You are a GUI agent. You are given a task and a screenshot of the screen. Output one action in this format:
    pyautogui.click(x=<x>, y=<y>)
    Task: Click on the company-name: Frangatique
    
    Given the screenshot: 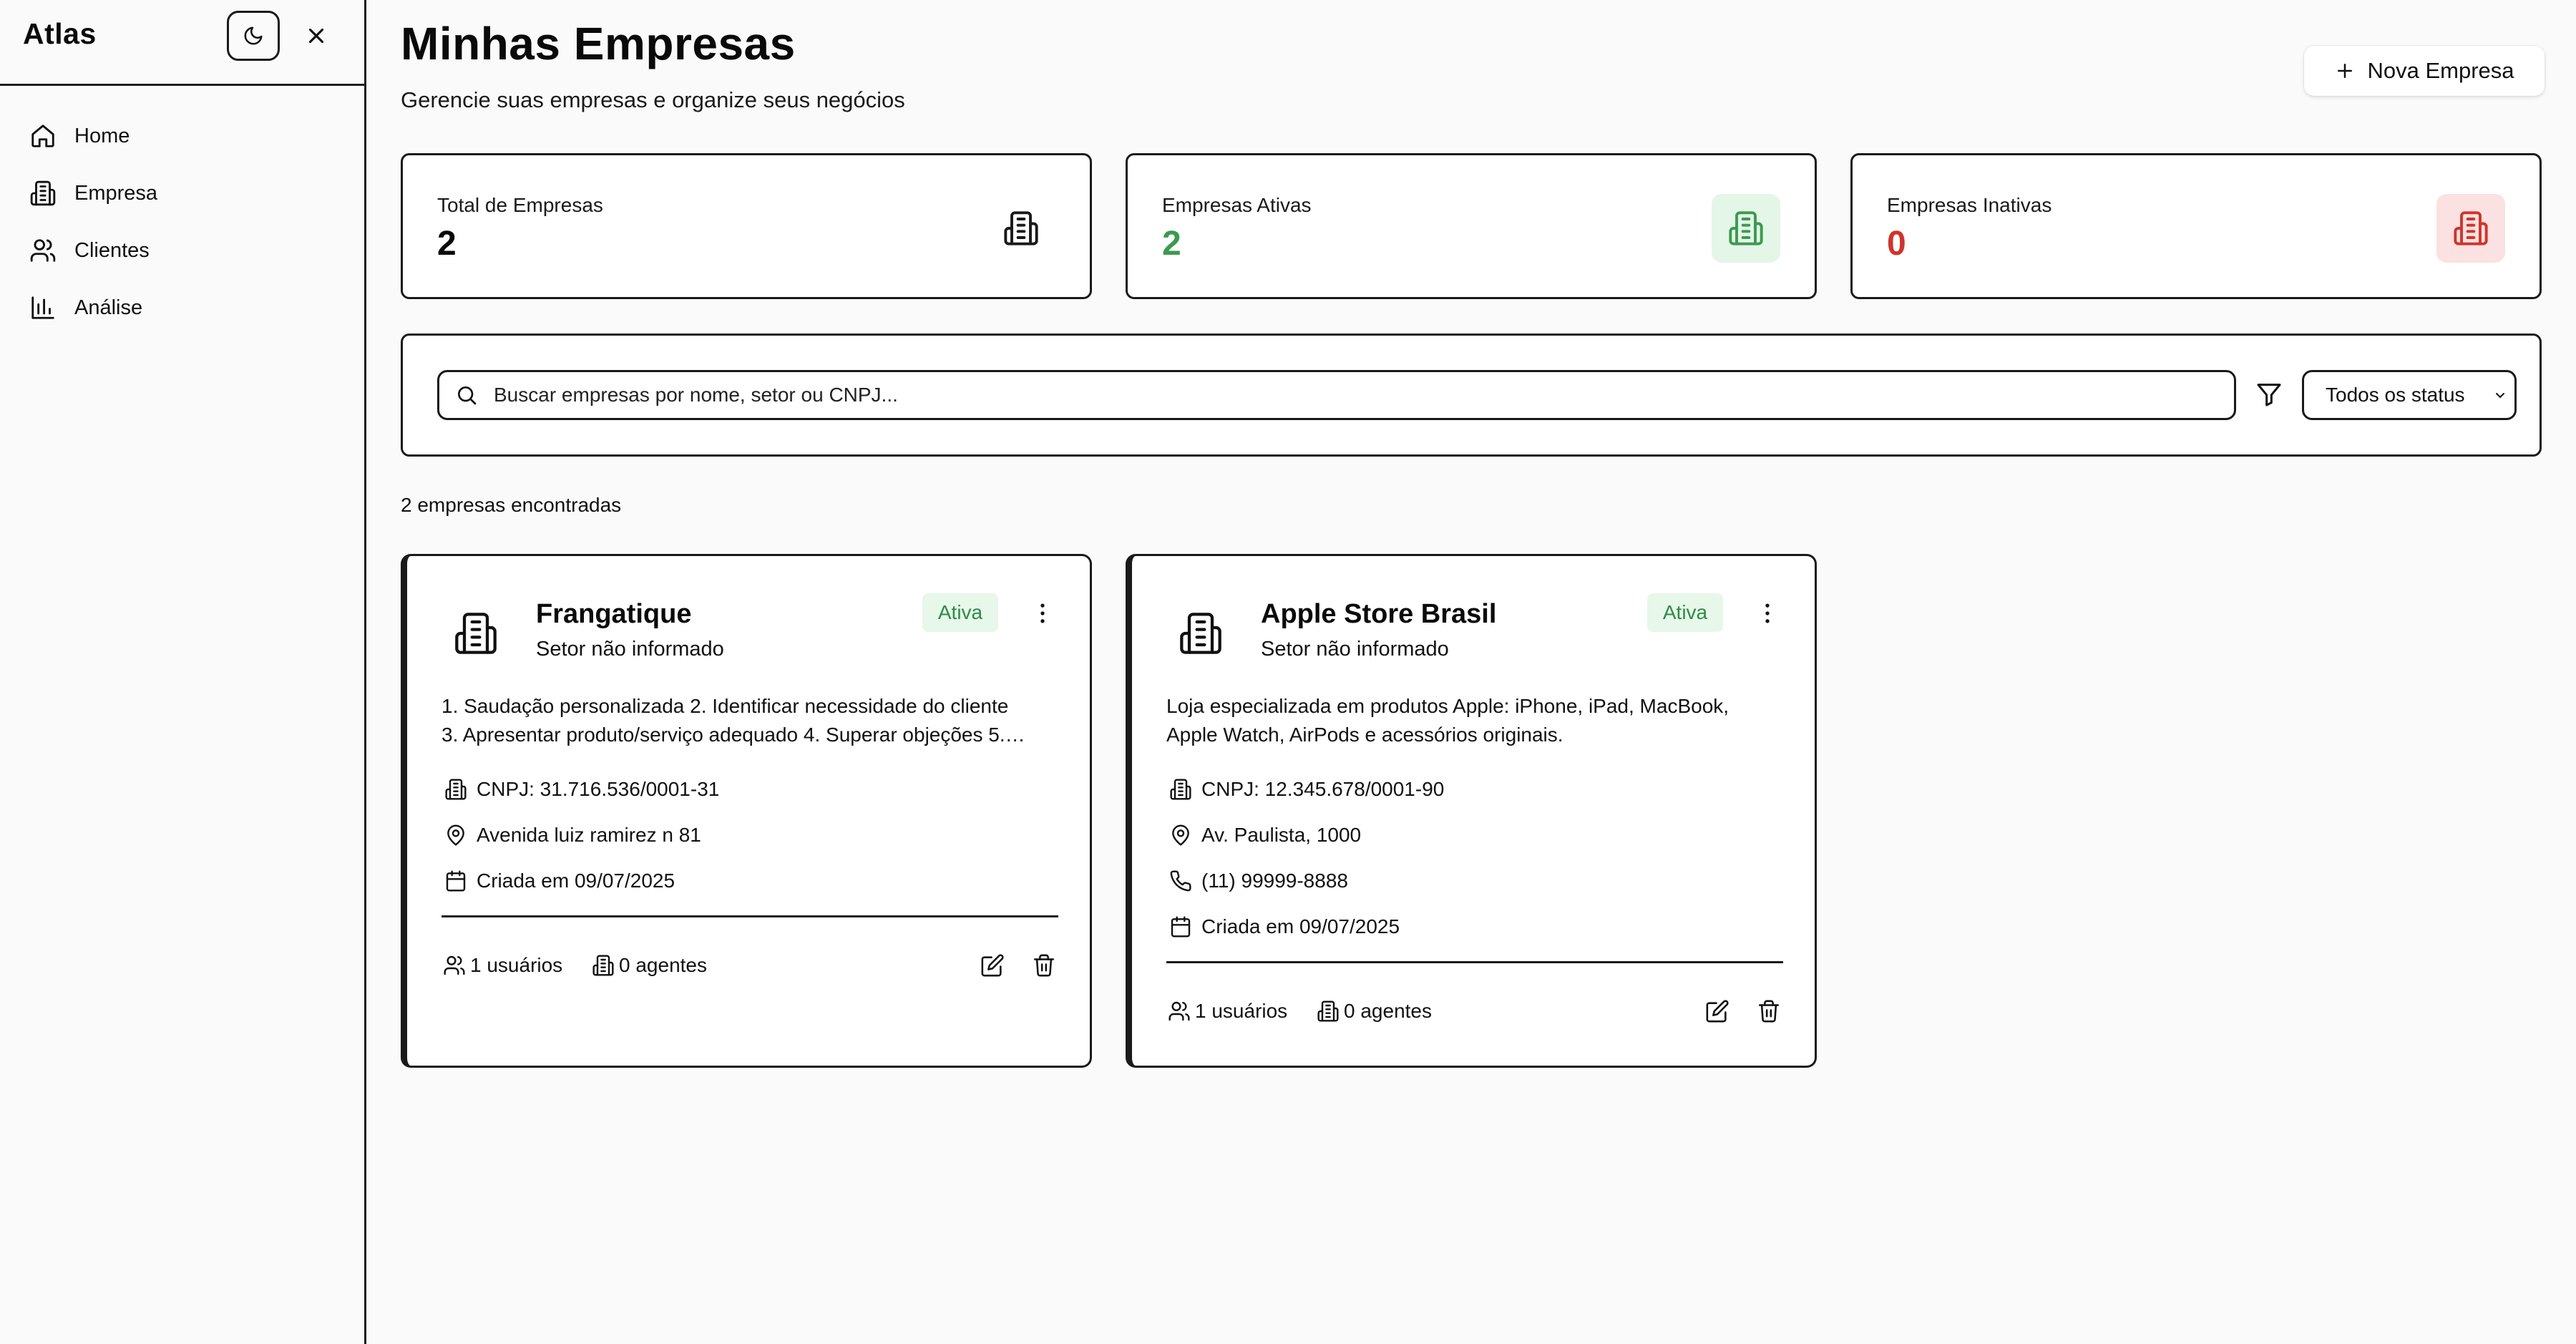 What is the action you would take?
    pyautogui.click(x=614, y=614)
    